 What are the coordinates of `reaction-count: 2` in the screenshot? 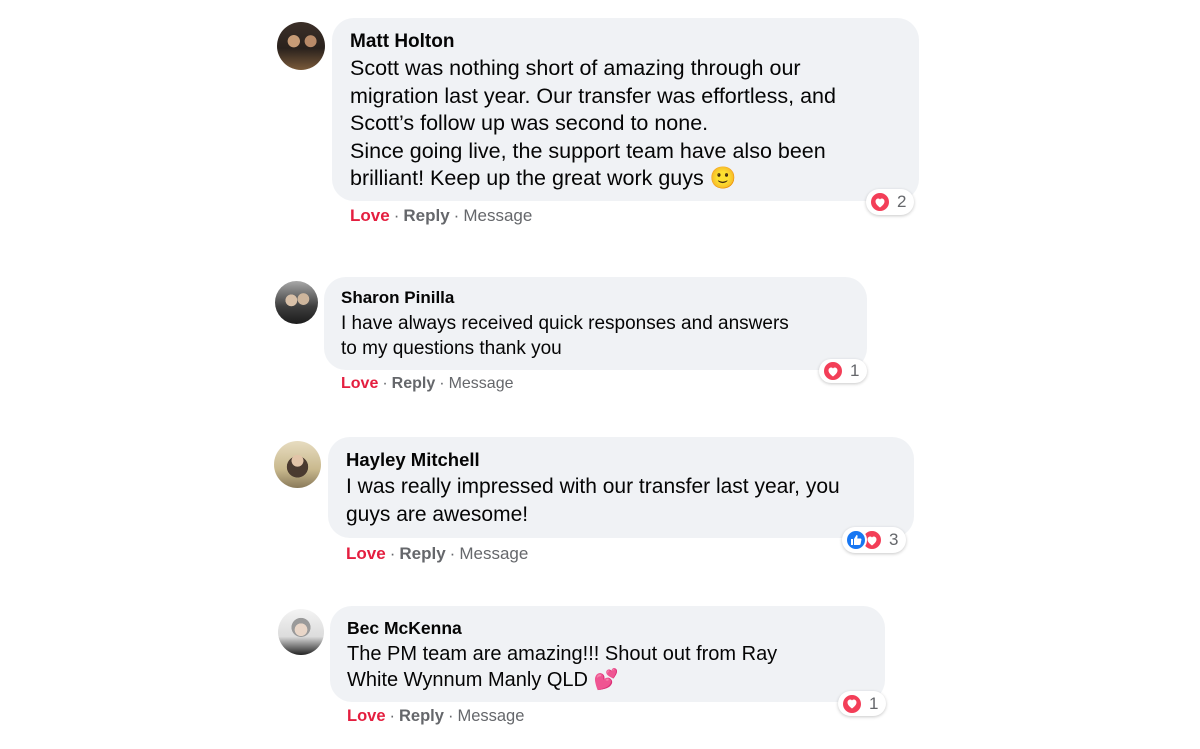 It's located at (902, 201).